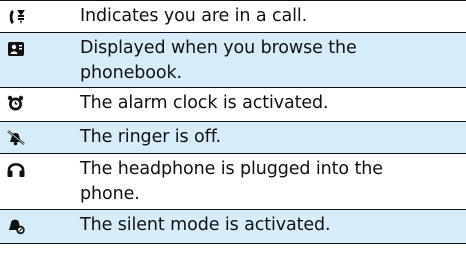 The height and width of the screenshot is (267, 466). Describe the element at coordinates (218, 60) in the screenshot. I see `row-description: Displayed when you browse the phonebook.` at that location.